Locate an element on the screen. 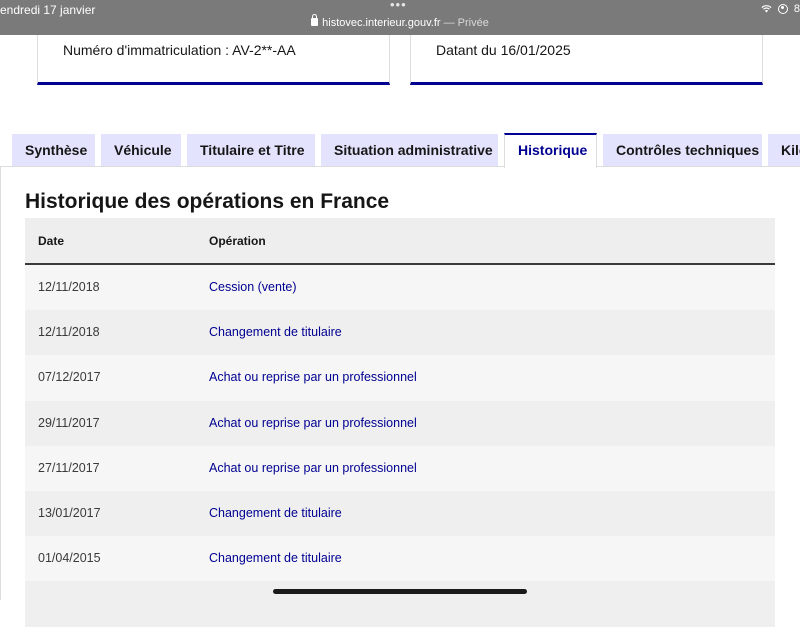 The image size is (800, 627). report-date: Datant du 16/01/2025 is located at coordinates (503, 50).